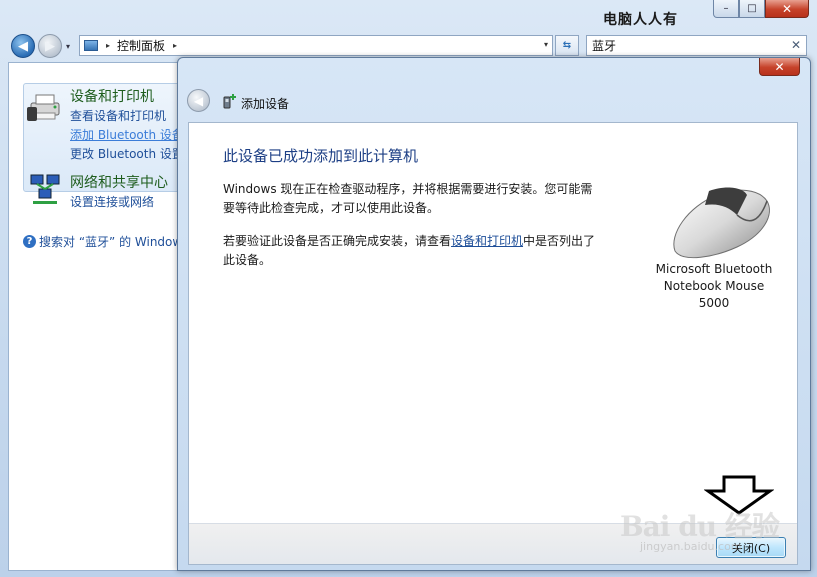 The height and width of the screenshot is (577, 817). What do you see at coordinates (487, 241) in the screenshot?
I see `devices-printers-link: 设备和打印机` at bounding box center [487, 241].